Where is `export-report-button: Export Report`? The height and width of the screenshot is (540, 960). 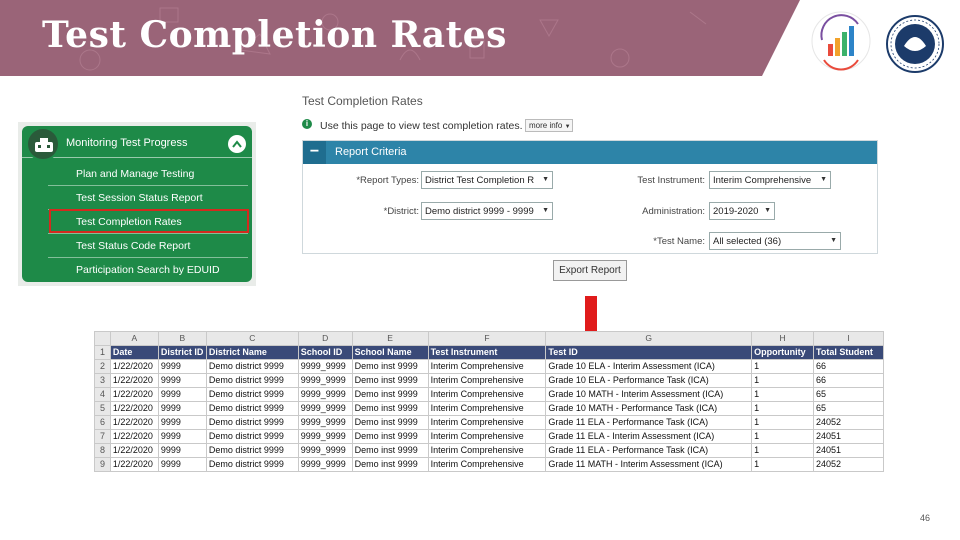
export-report-button: Export Report is located at coordinates (590, 270).